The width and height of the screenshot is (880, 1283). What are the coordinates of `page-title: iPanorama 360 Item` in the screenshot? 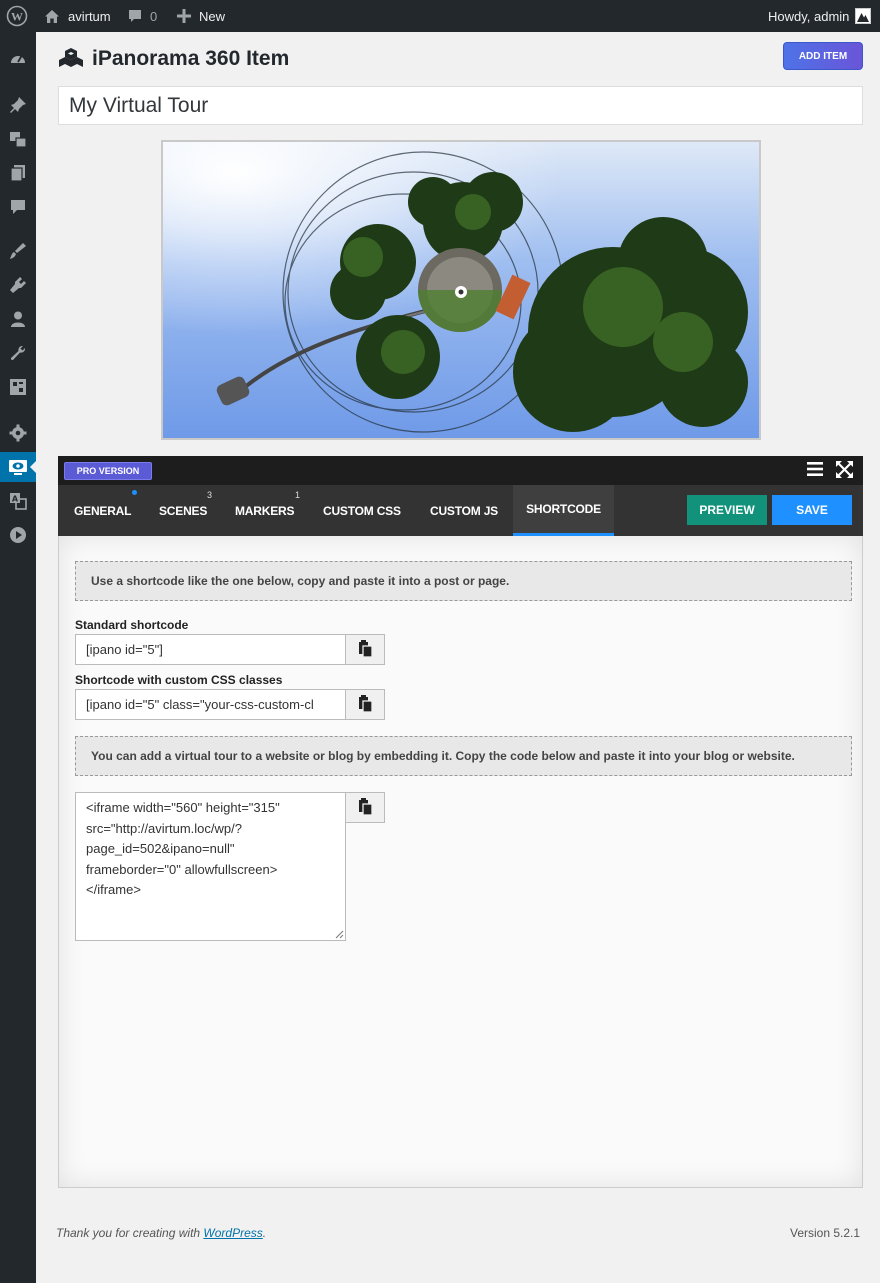 It's located at (191, 58).